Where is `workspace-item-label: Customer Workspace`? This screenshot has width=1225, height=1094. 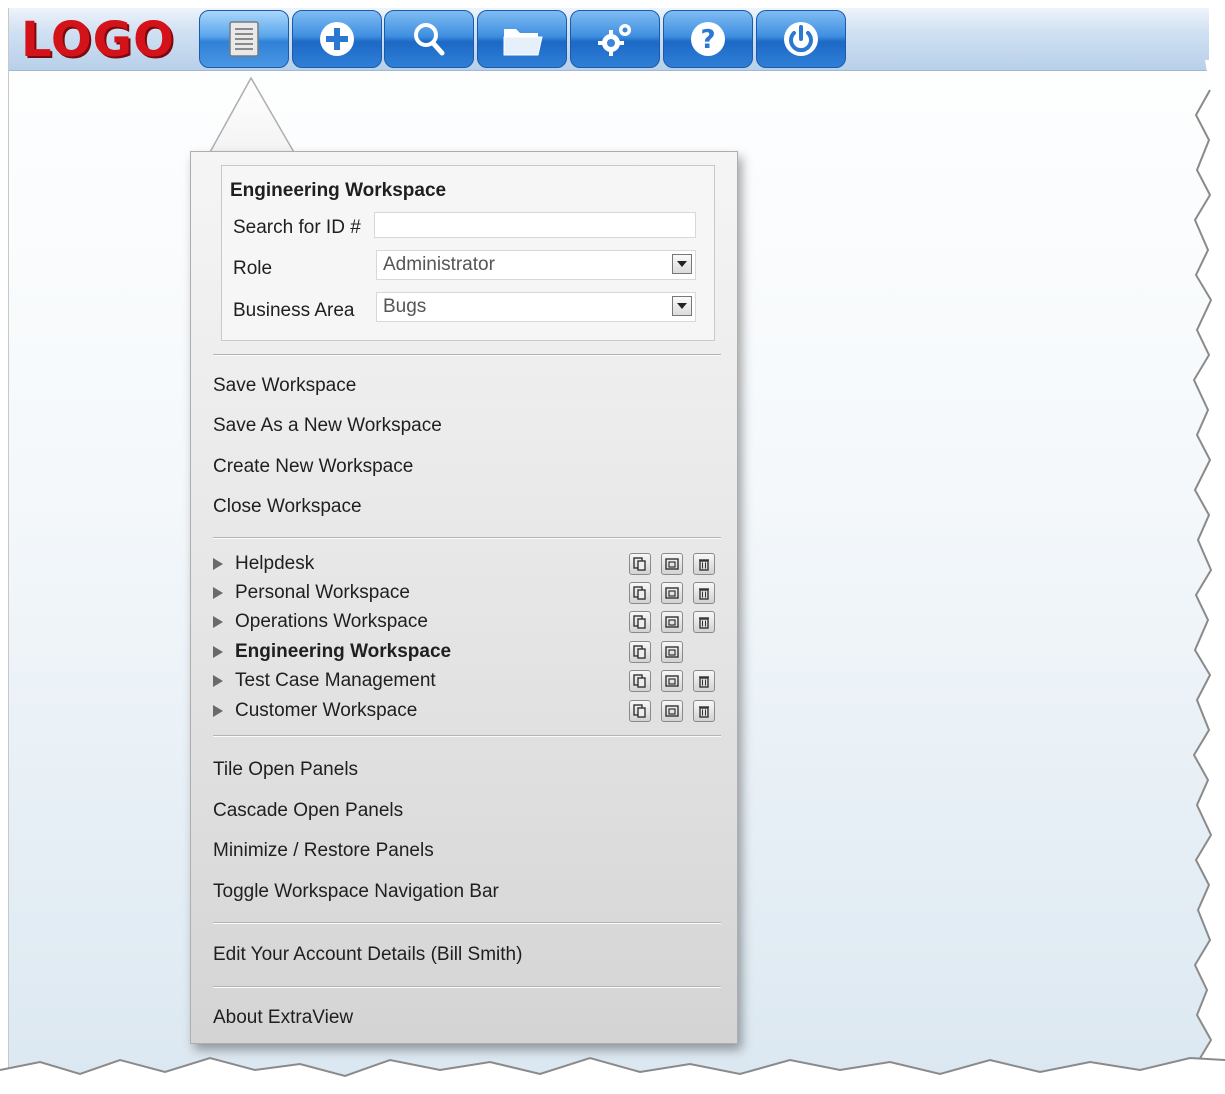 workspace-item-label: Customer Workspace is located at coordinates (326, 711).